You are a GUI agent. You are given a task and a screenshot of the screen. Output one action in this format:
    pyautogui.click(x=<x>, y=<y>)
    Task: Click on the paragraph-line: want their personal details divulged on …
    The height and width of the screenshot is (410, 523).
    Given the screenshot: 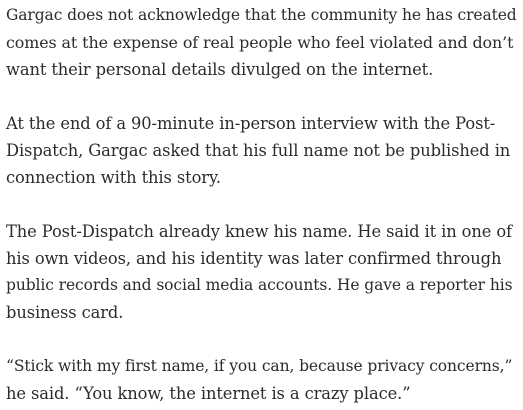 What is the action you would take?
    pyautogui.click(x=220, y=69)
    